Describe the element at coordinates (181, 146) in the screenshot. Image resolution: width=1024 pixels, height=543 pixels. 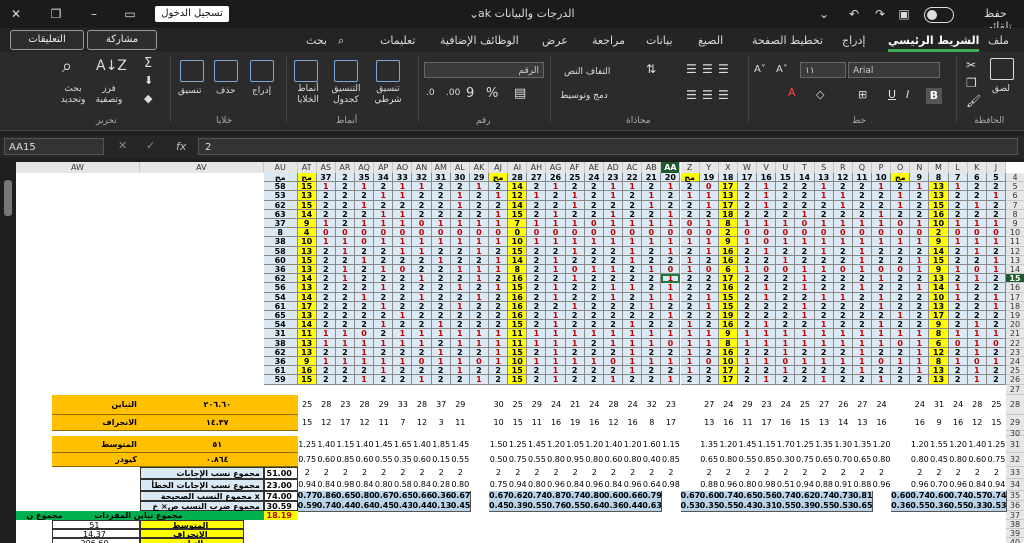
I see `insert-function-icon: fx` at that location.